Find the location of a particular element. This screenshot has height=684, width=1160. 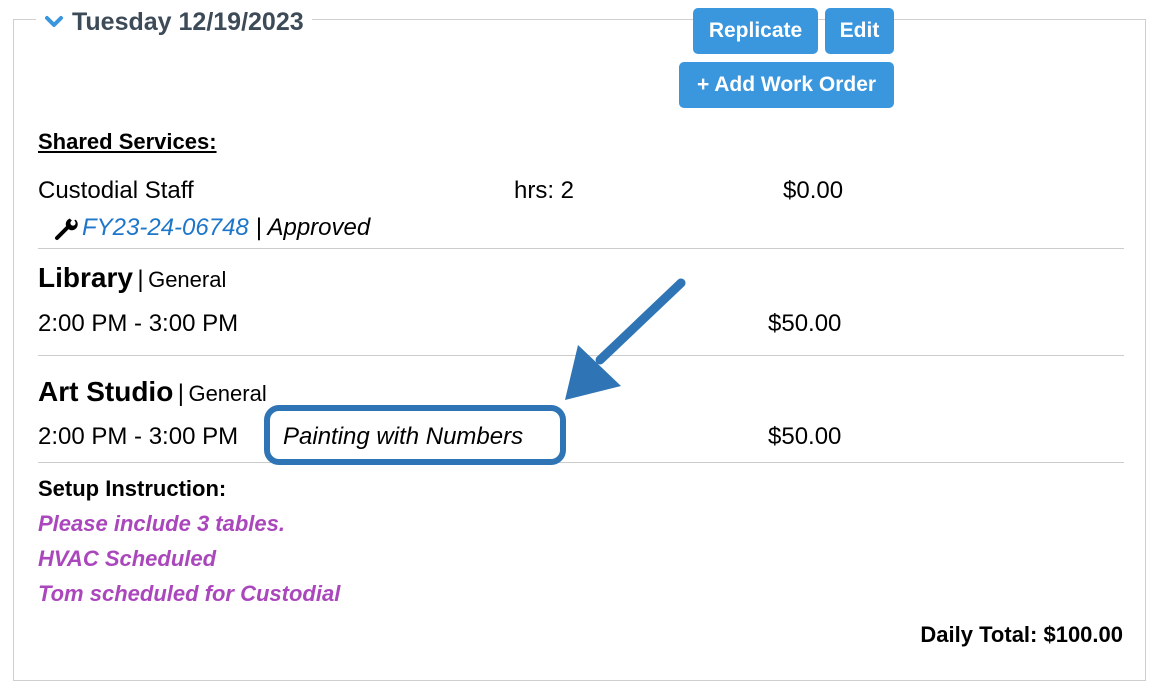

venue-name: Library is located at coordinates (85, 277).